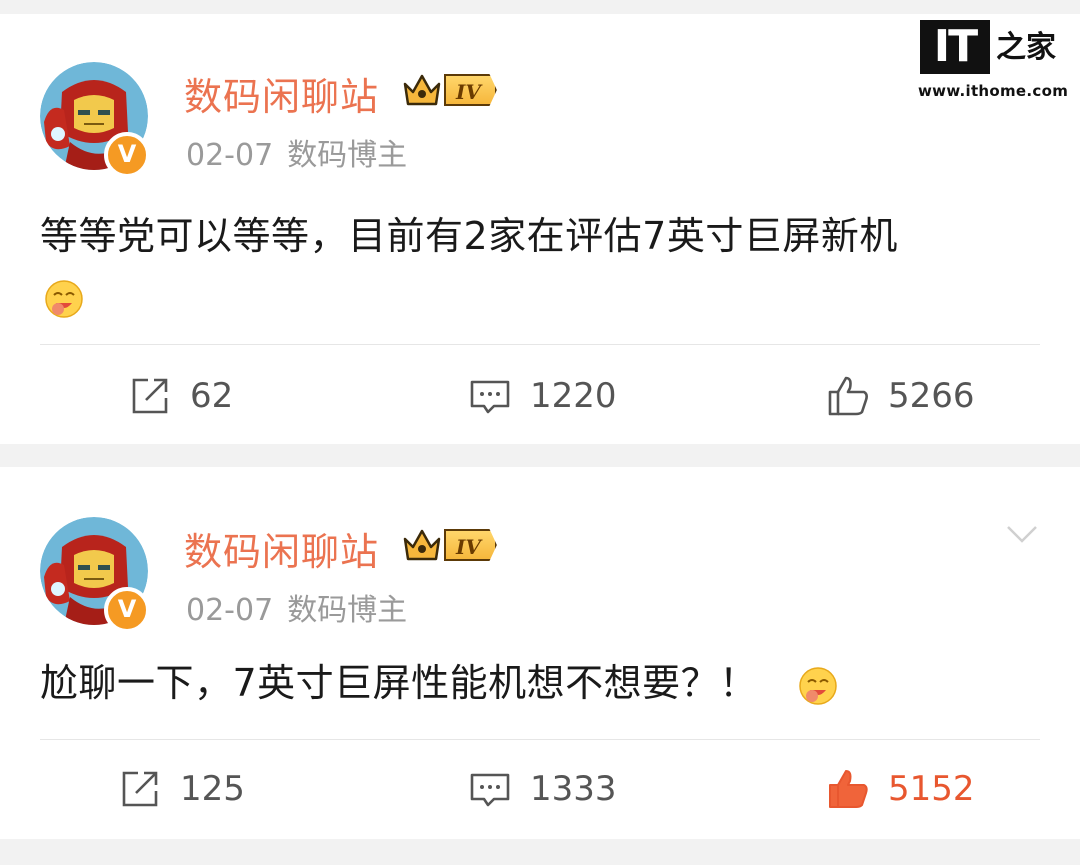  I want to click on chevron-down-icon, so click(1022, 533).